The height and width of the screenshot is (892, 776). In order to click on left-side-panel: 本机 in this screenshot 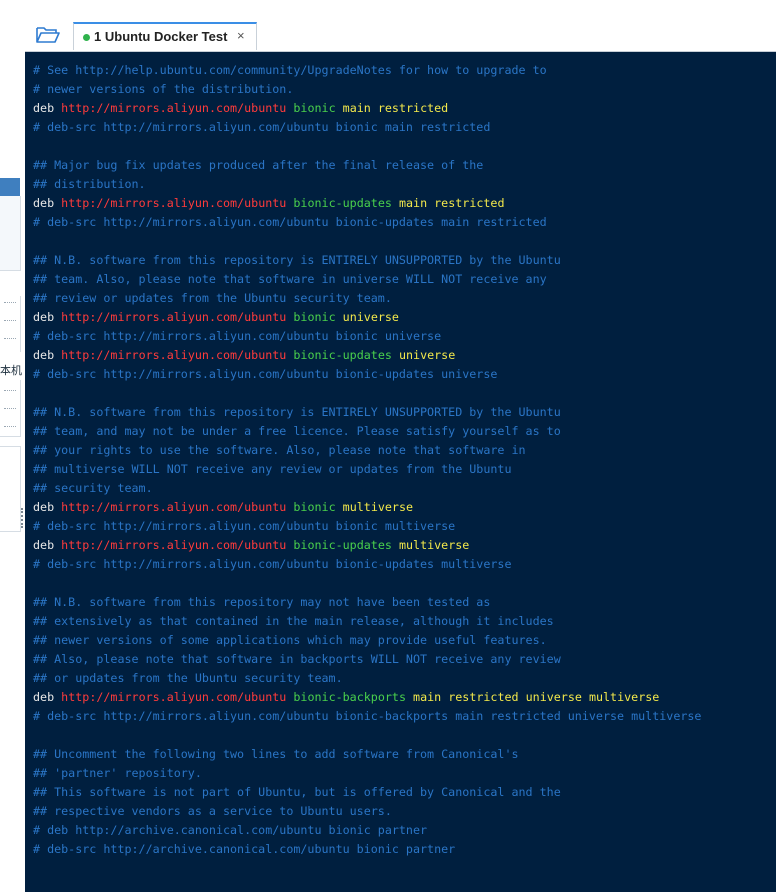, I will do `click(12, 446)`.